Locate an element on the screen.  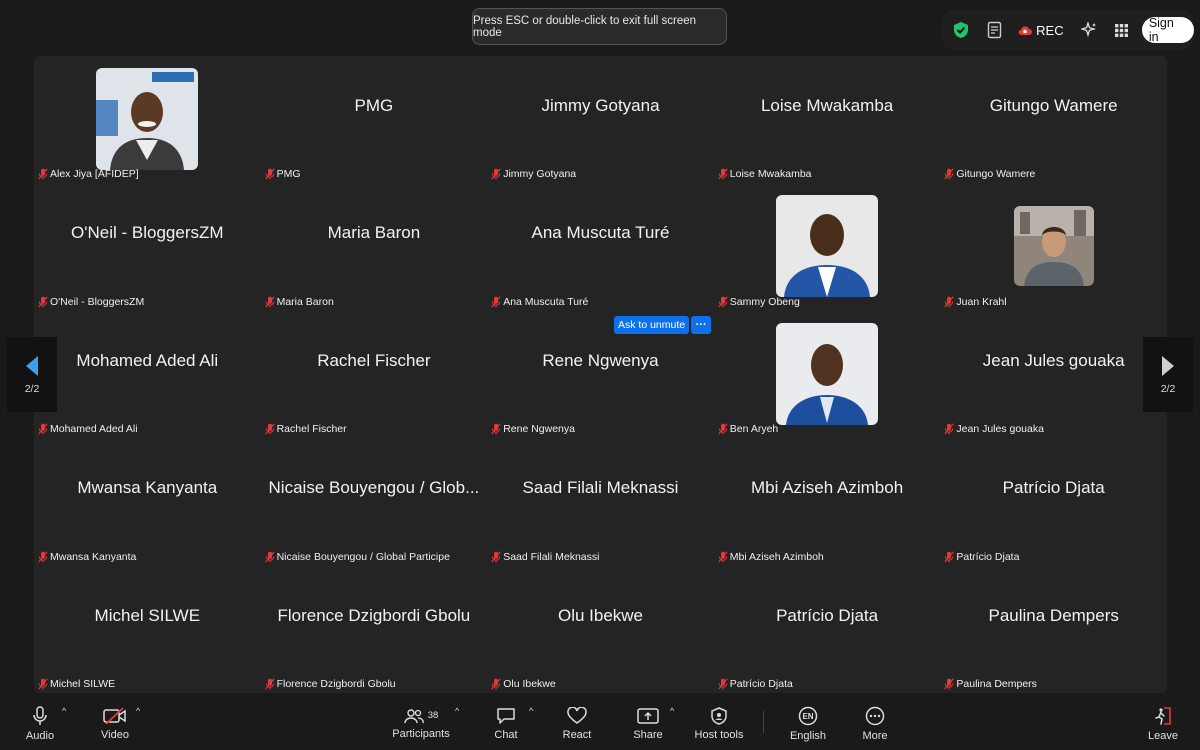
participant-tile: Paulina Dempers Paulina Dempers is located at coordinates (1053, 629).